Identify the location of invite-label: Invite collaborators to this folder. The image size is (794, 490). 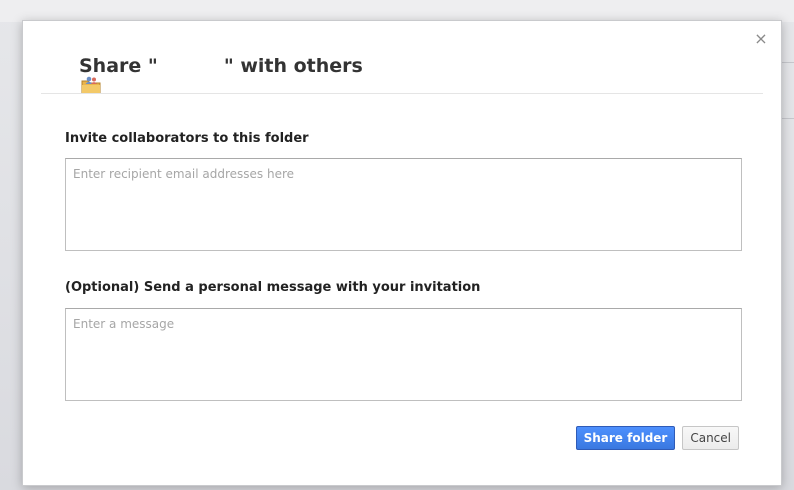
(187, 138).